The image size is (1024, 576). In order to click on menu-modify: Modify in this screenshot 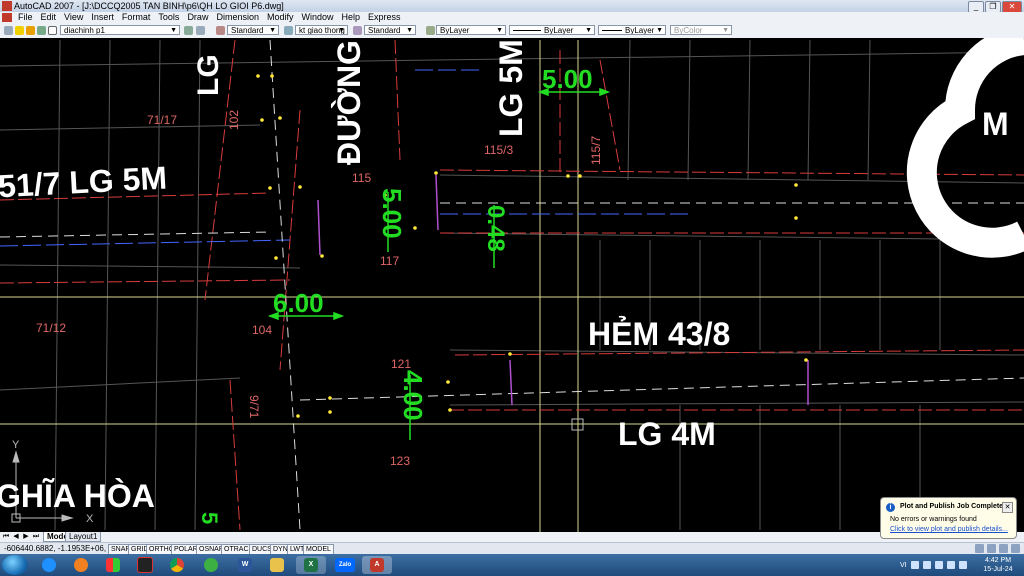, I will do `click(280, 17)`.